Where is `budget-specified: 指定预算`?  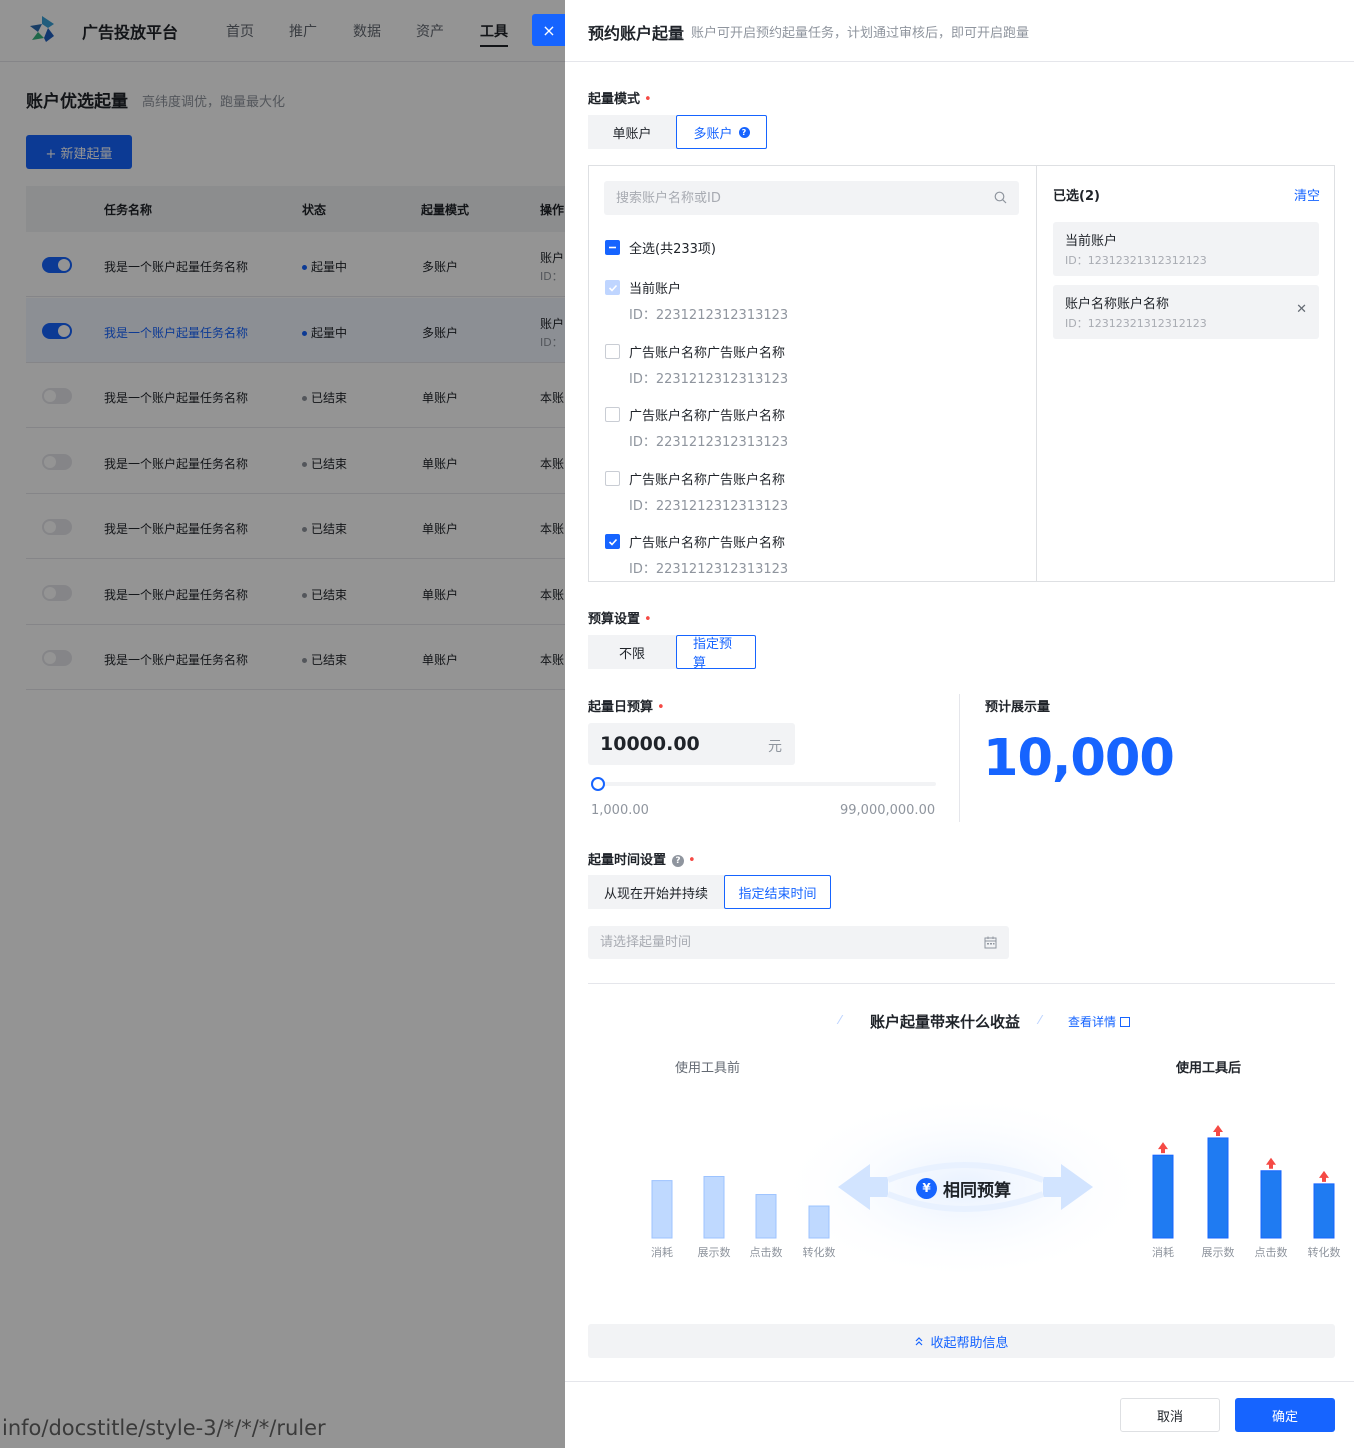 budget-specified: 指定预算 is located at coordinates (716, 653).